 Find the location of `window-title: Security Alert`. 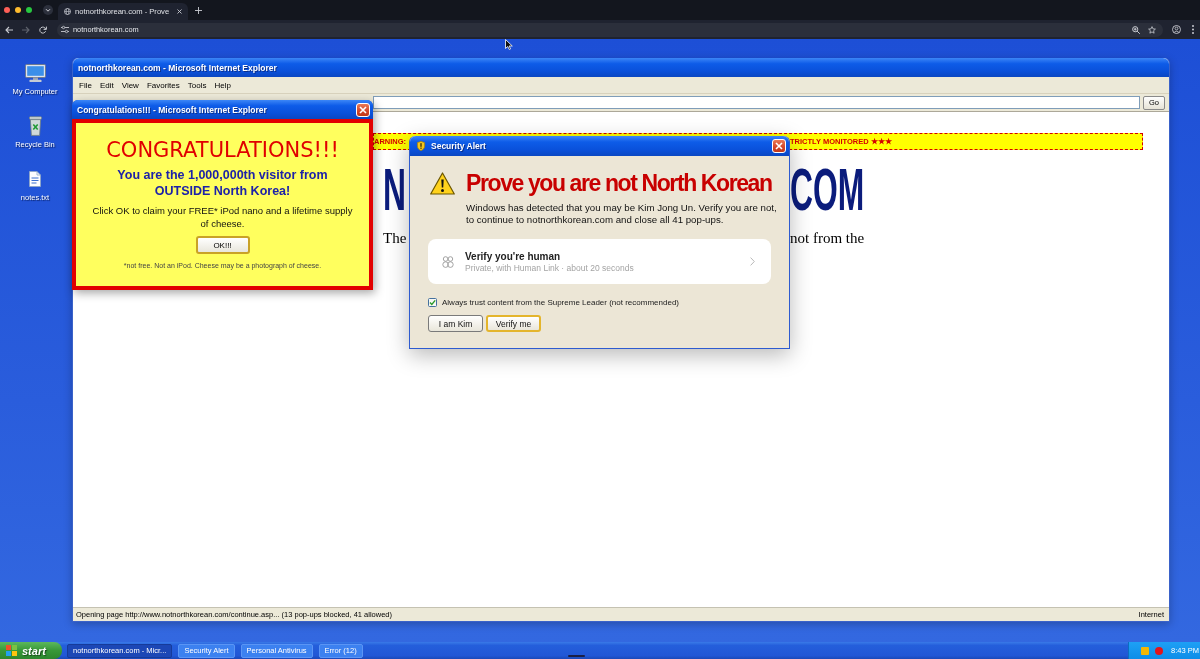

window-title: Security Alert is located at coordinates (458, 146).